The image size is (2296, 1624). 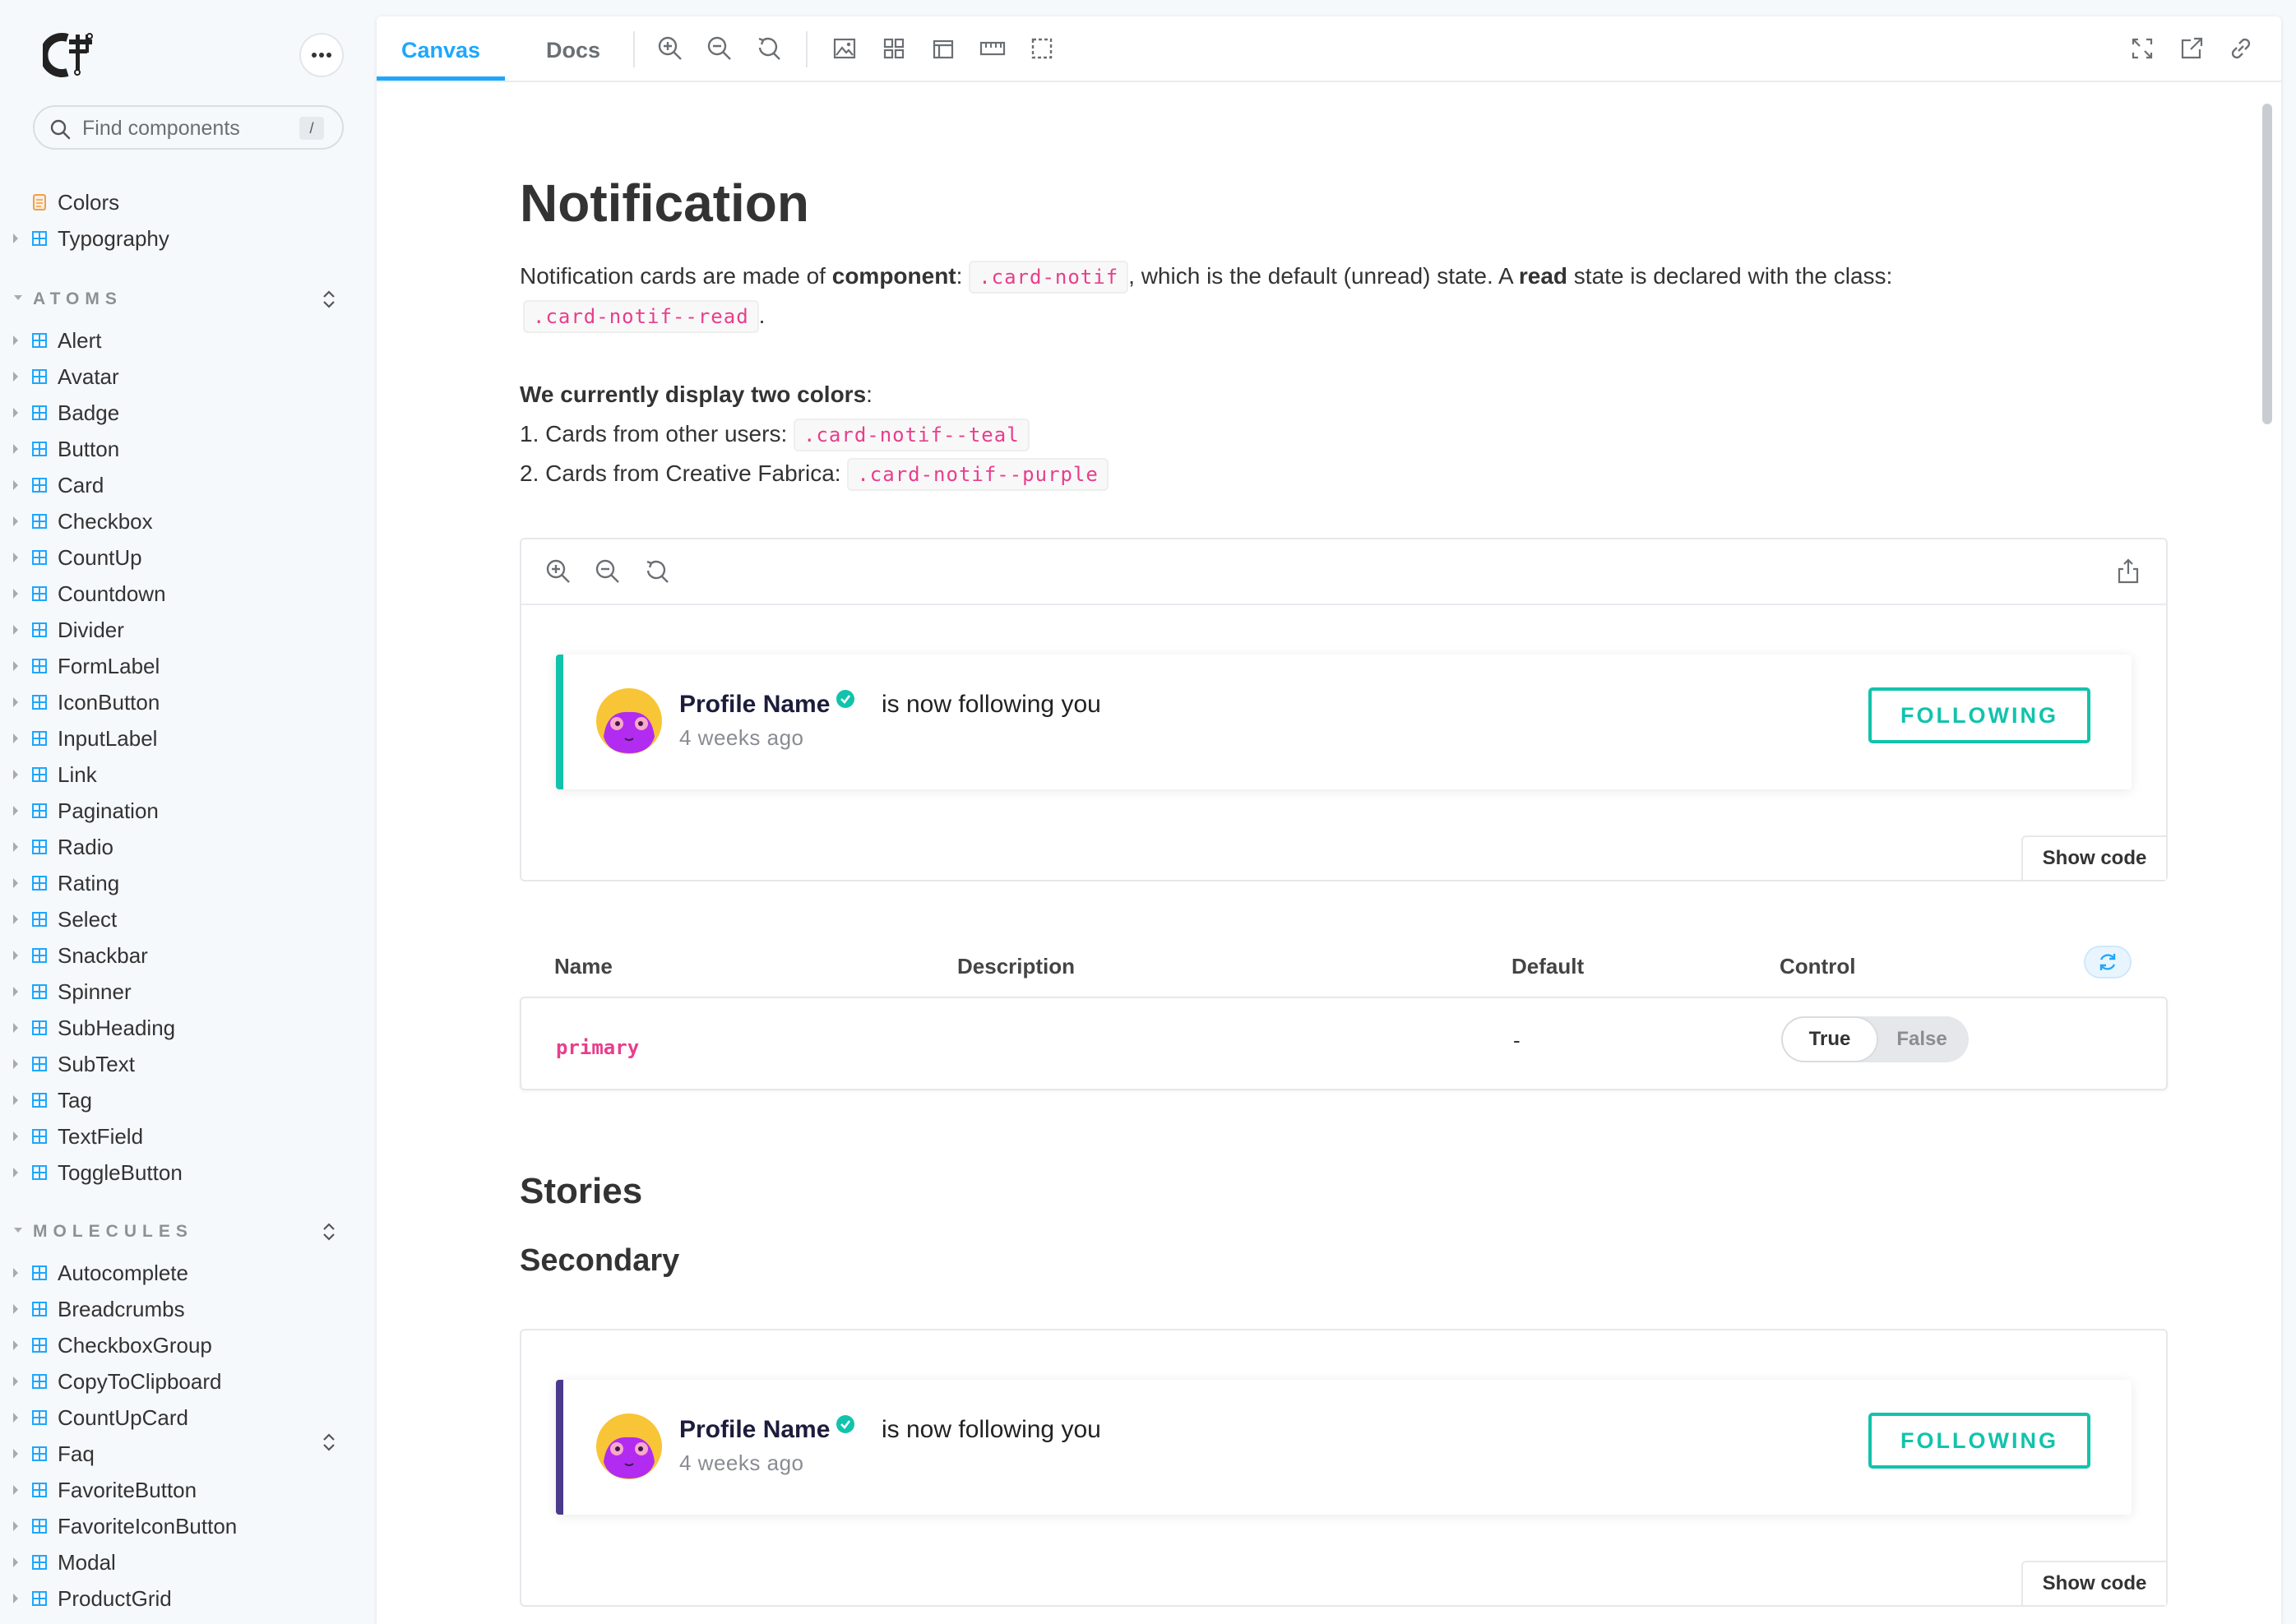 I want to click on sidebar-item-button: Button, so click(x=181, y=449).